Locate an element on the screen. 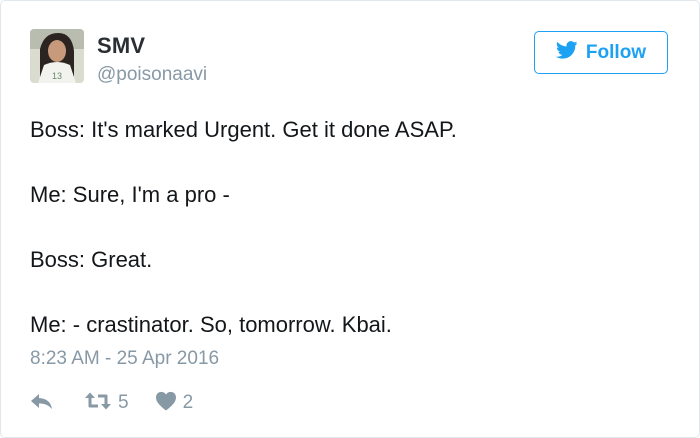 This screenshot has height=438, width=700. follow-button-label: Follow is located at coordinates (616, 52).